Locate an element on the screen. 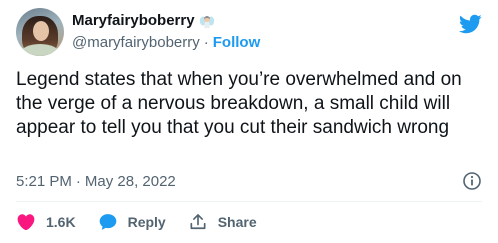 The width and height of the screenshot is (498, 243). twitter-bird-icon is located at coordinates (470, 24).